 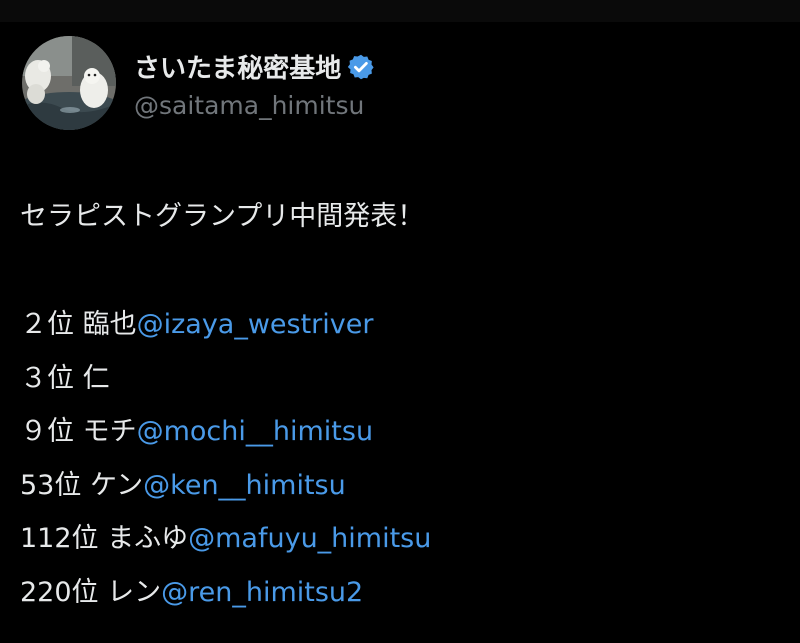 I want to click on author-handle: @saitama_himitsu, so click(x=254, y=105).